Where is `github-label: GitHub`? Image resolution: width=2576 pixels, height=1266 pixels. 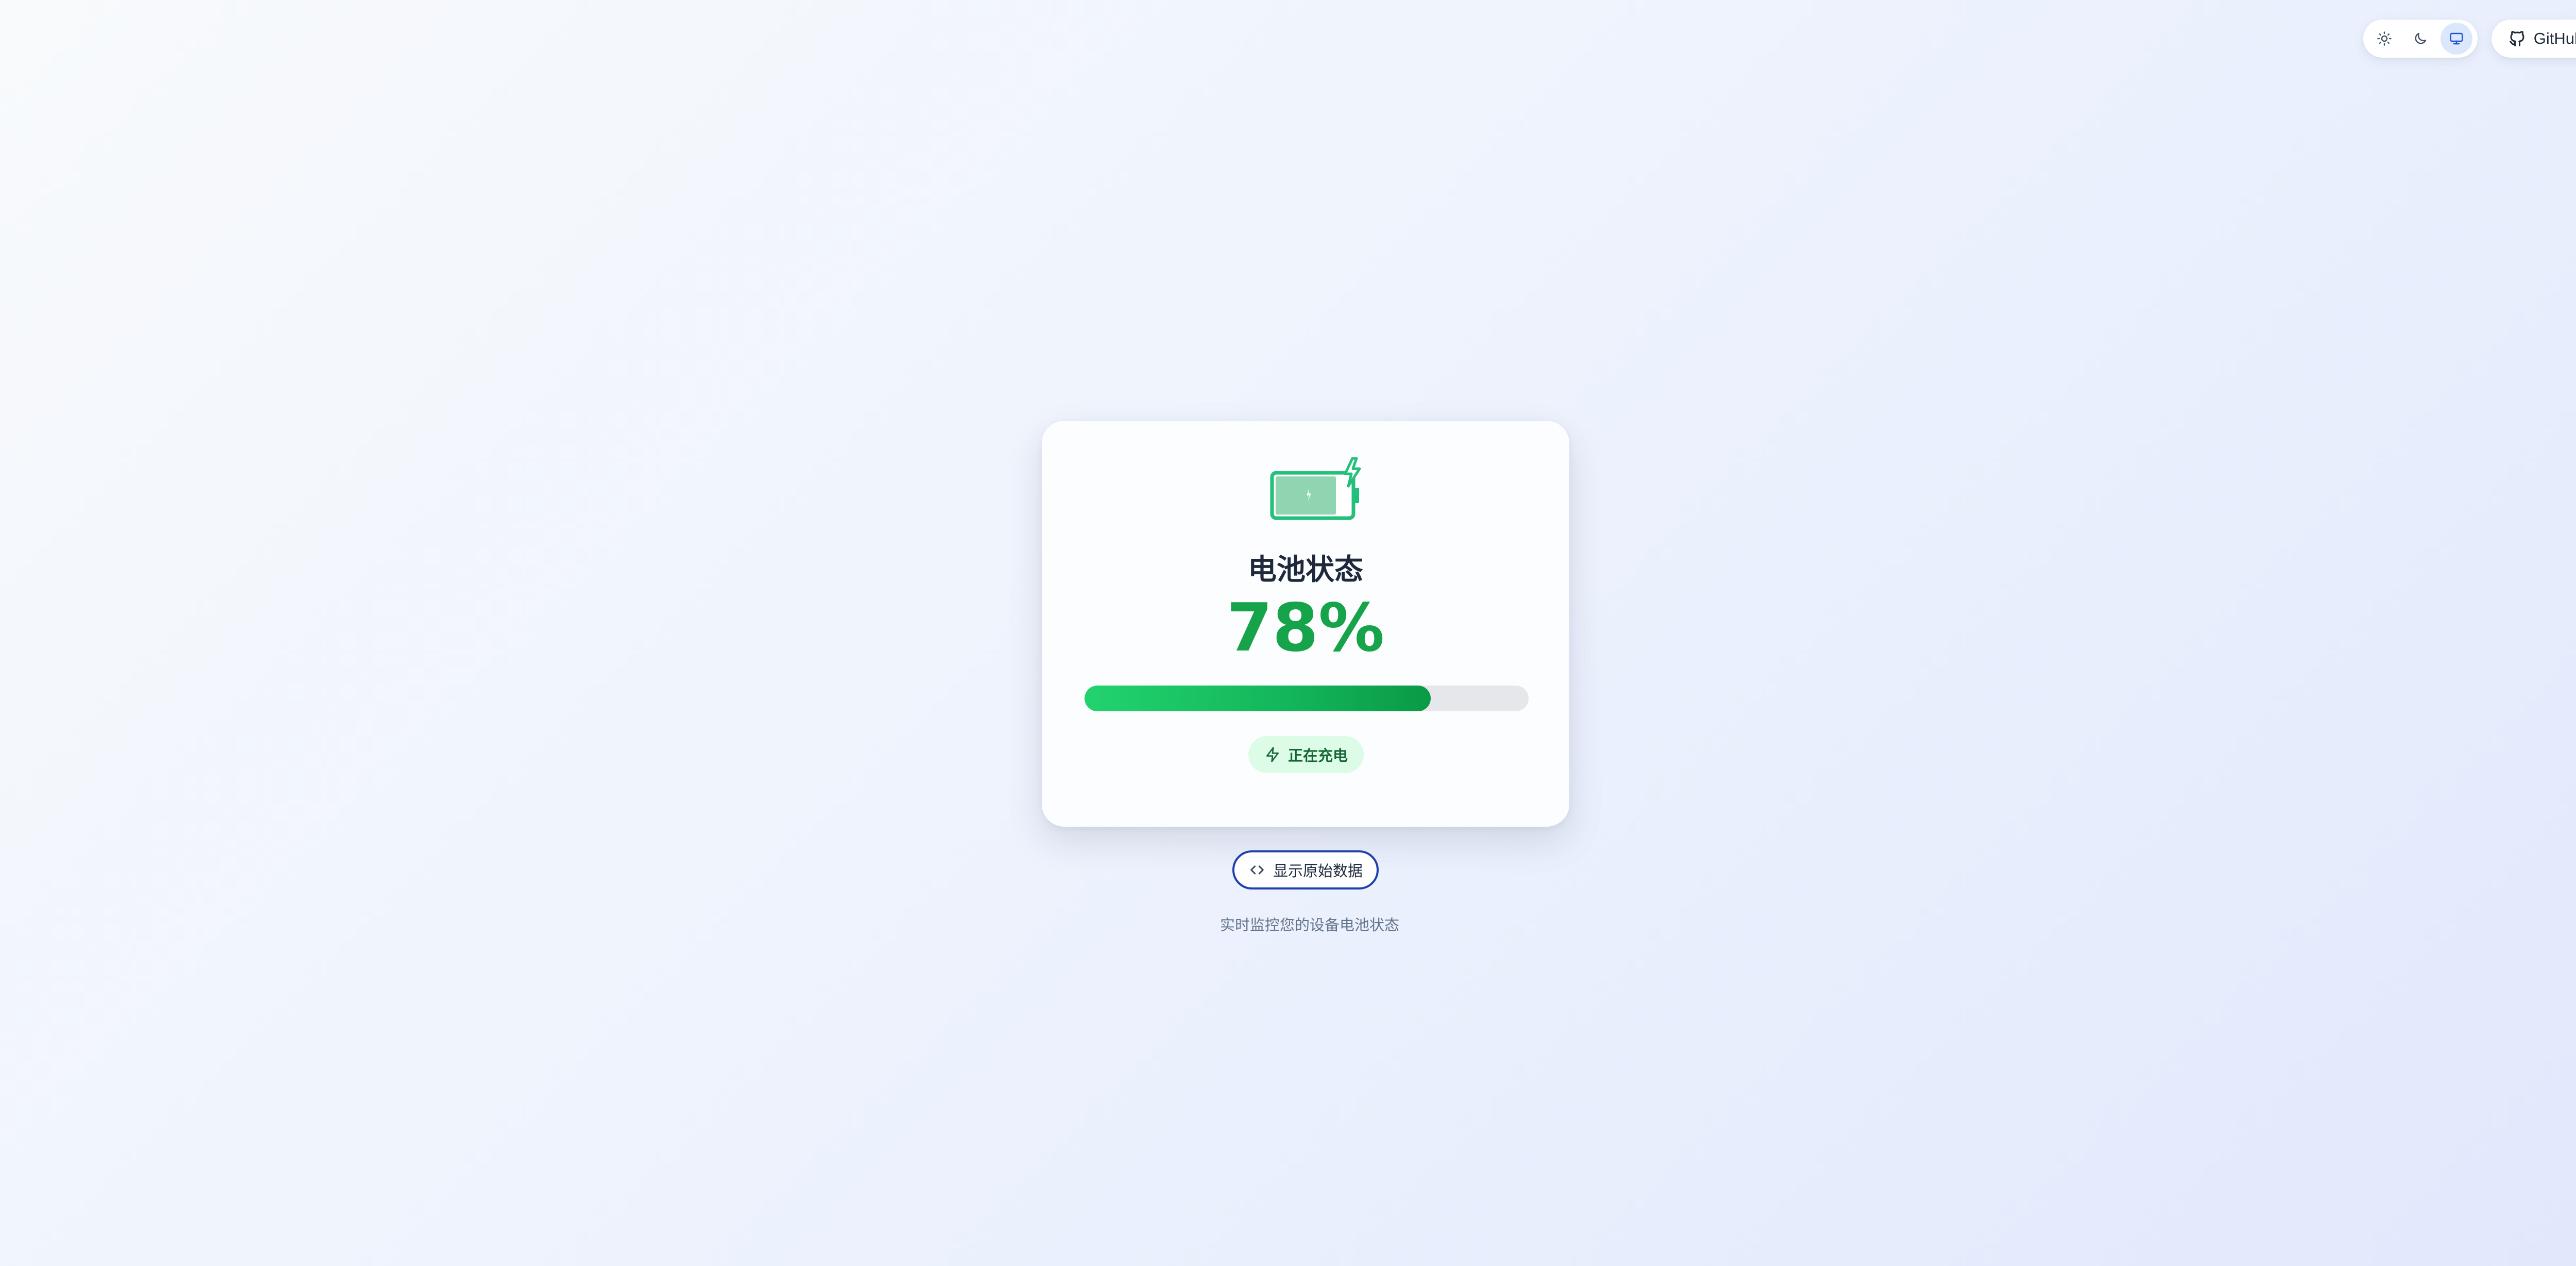
github-label: GitHub is located at coordinates (2555, 38).